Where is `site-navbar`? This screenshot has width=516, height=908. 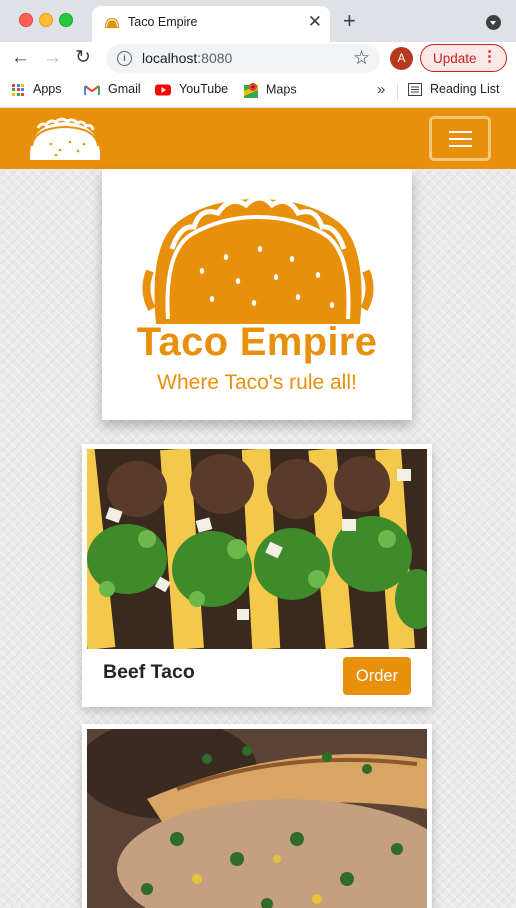 site-navbar is located at coordinates (258, 138).